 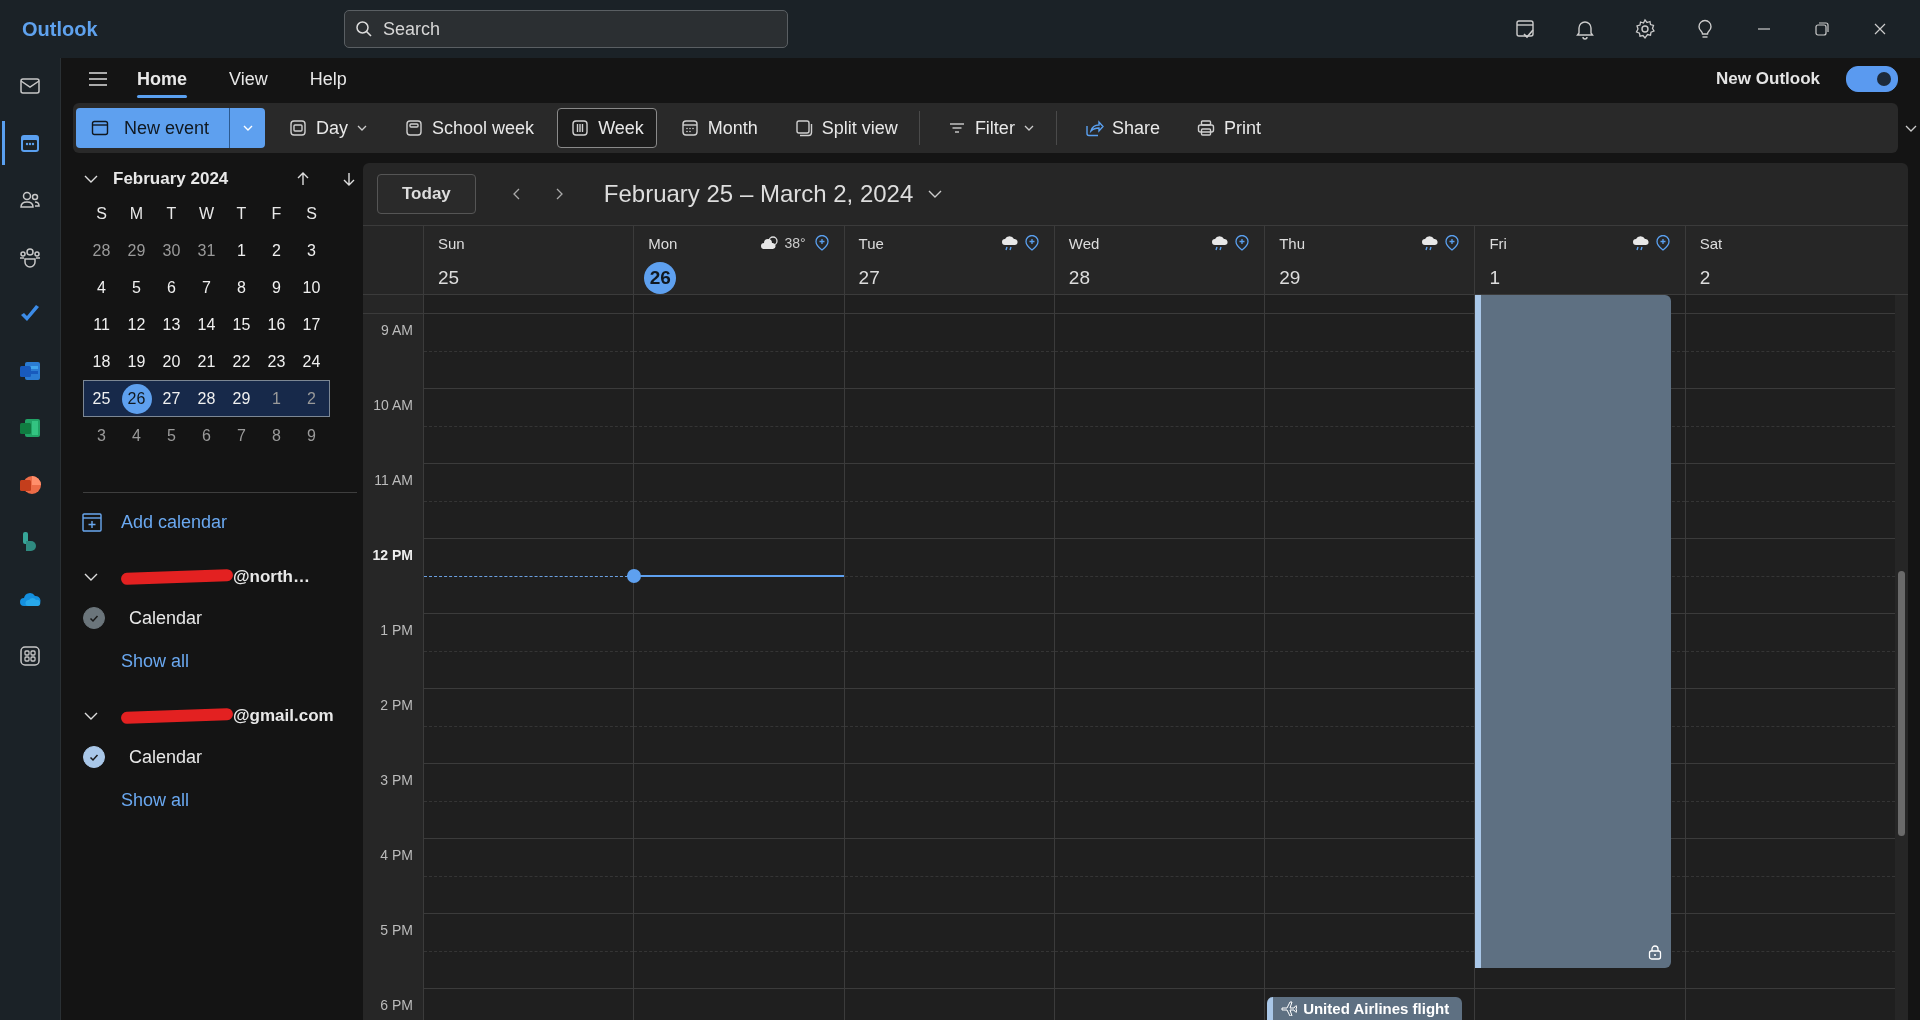 I want to click on date-cell: 23, so click(x=276, y=361).